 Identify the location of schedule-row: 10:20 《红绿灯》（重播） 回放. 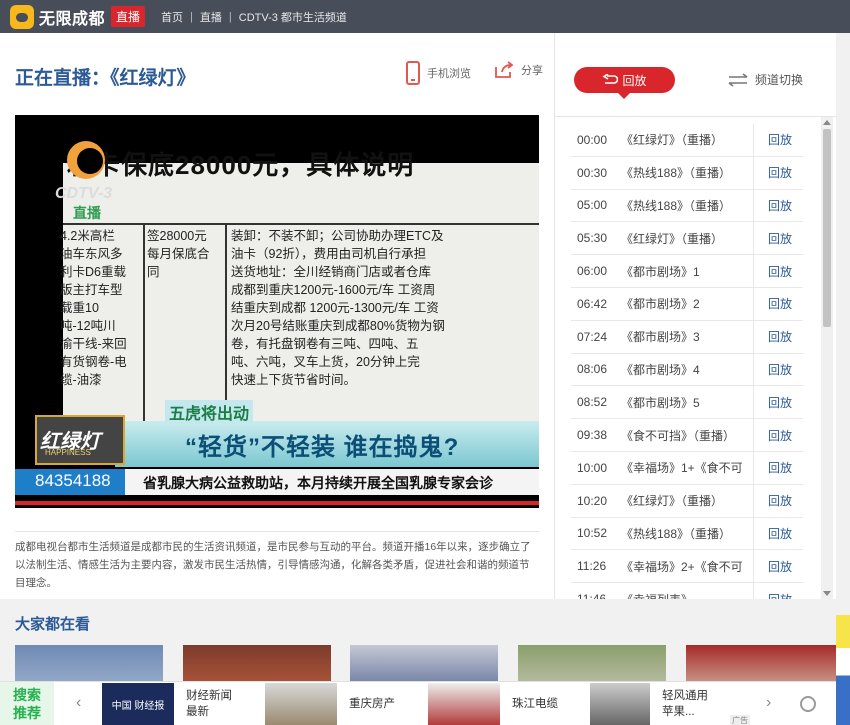
(687, 501).